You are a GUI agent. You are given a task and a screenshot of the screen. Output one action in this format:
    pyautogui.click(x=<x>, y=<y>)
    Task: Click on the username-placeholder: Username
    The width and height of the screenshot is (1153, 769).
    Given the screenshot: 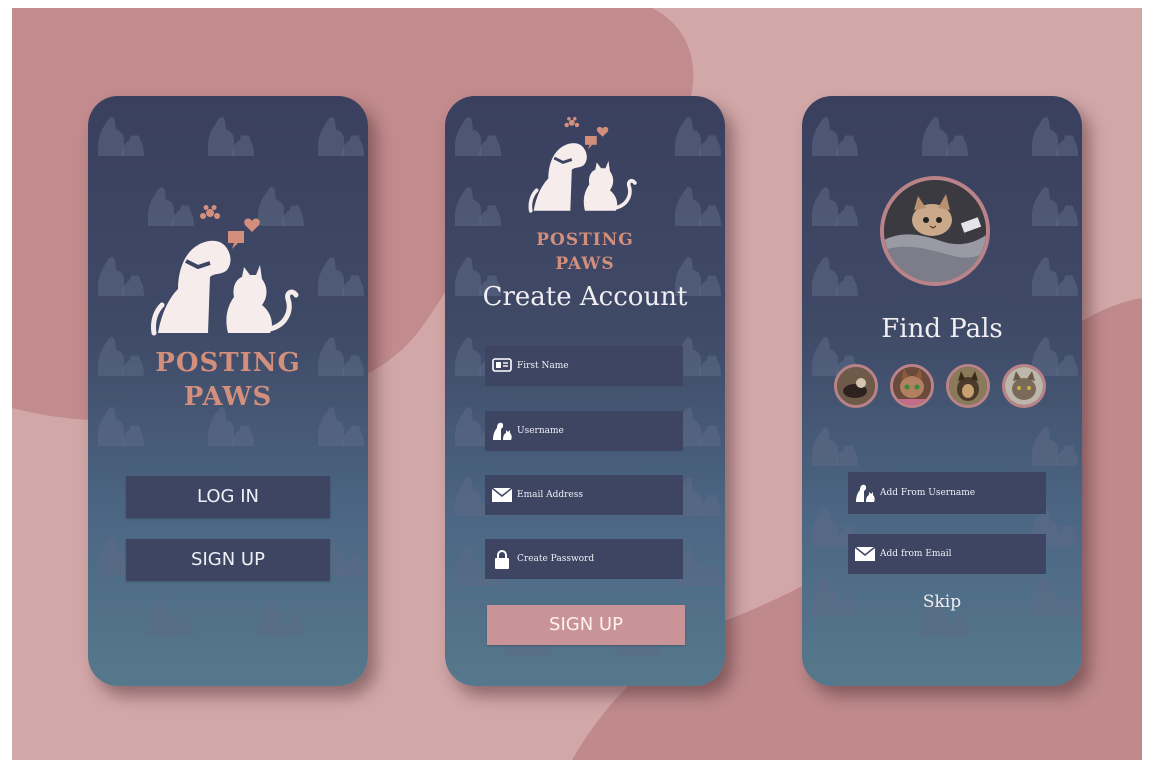 What is the action you would take?
    pyautogui.click(x=540, y=431)
    